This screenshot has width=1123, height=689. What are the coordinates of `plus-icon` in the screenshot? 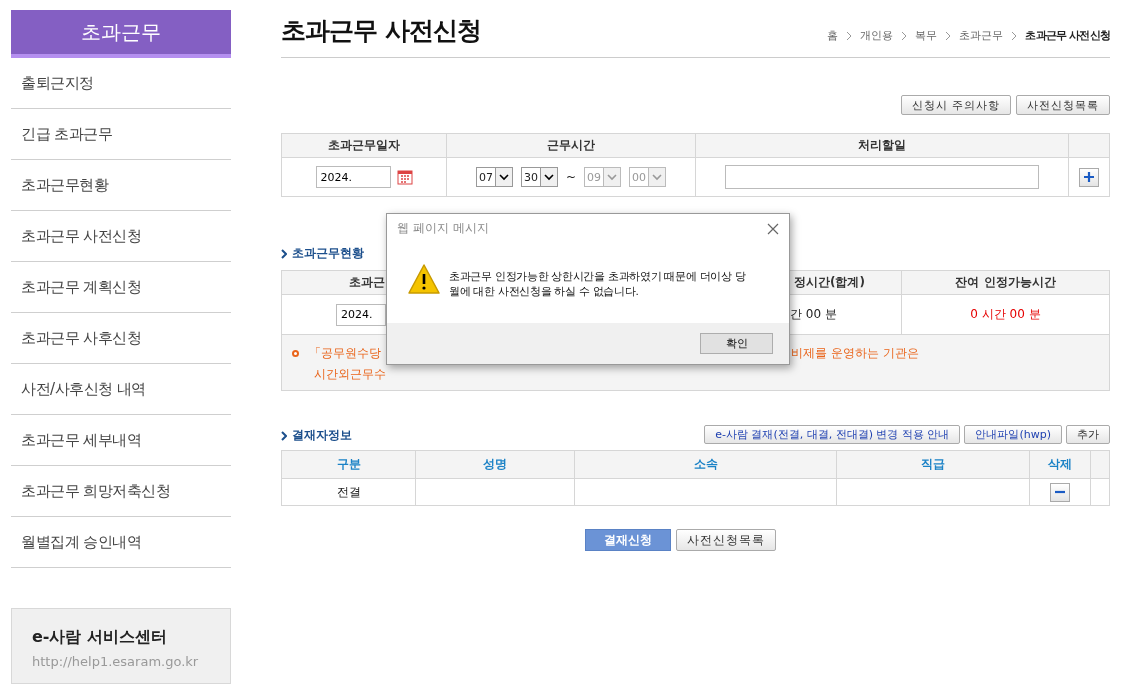 It's located at (1089, 177).